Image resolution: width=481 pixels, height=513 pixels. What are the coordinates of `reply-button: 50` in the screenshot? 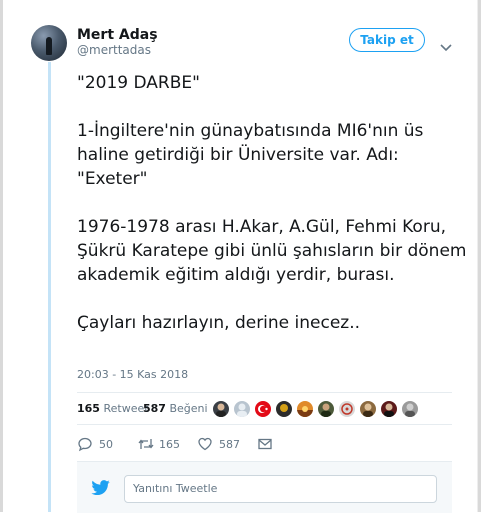 It's located at (95, 444).